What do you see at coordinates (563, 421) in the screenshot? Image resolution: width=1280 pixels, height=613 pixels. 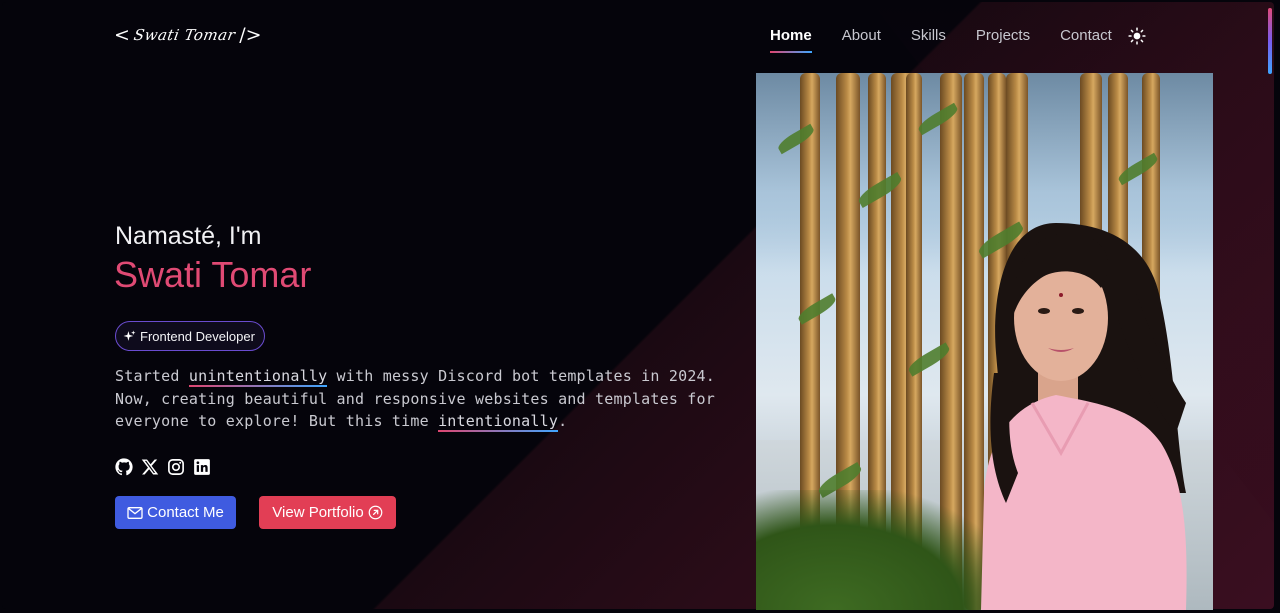 I see `description-text: .` at bounding box center [563, 421].